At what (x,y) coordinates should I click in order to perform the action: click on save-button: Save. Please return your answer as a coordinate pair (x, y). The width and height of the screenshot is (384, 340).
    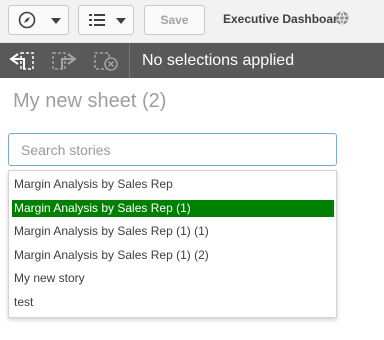
    Looking at the image, I should click on (174, 20).